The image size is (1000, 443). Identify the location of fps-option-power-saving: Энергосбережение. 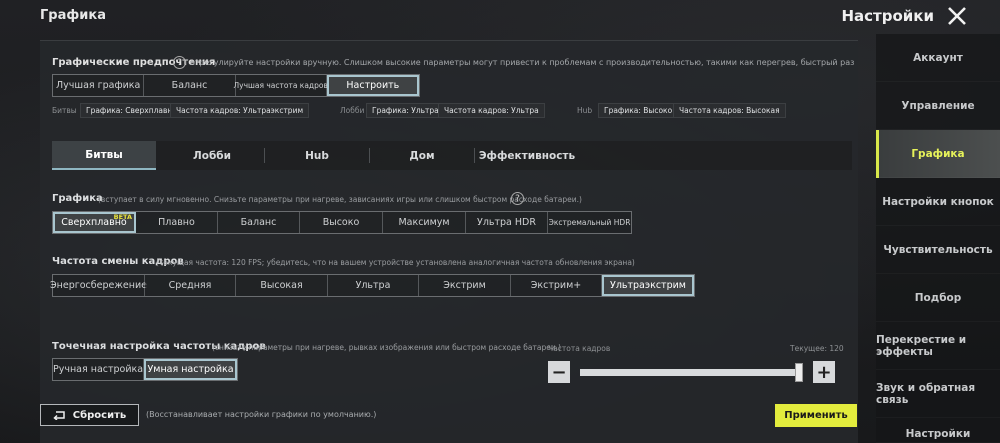
(98, 285).